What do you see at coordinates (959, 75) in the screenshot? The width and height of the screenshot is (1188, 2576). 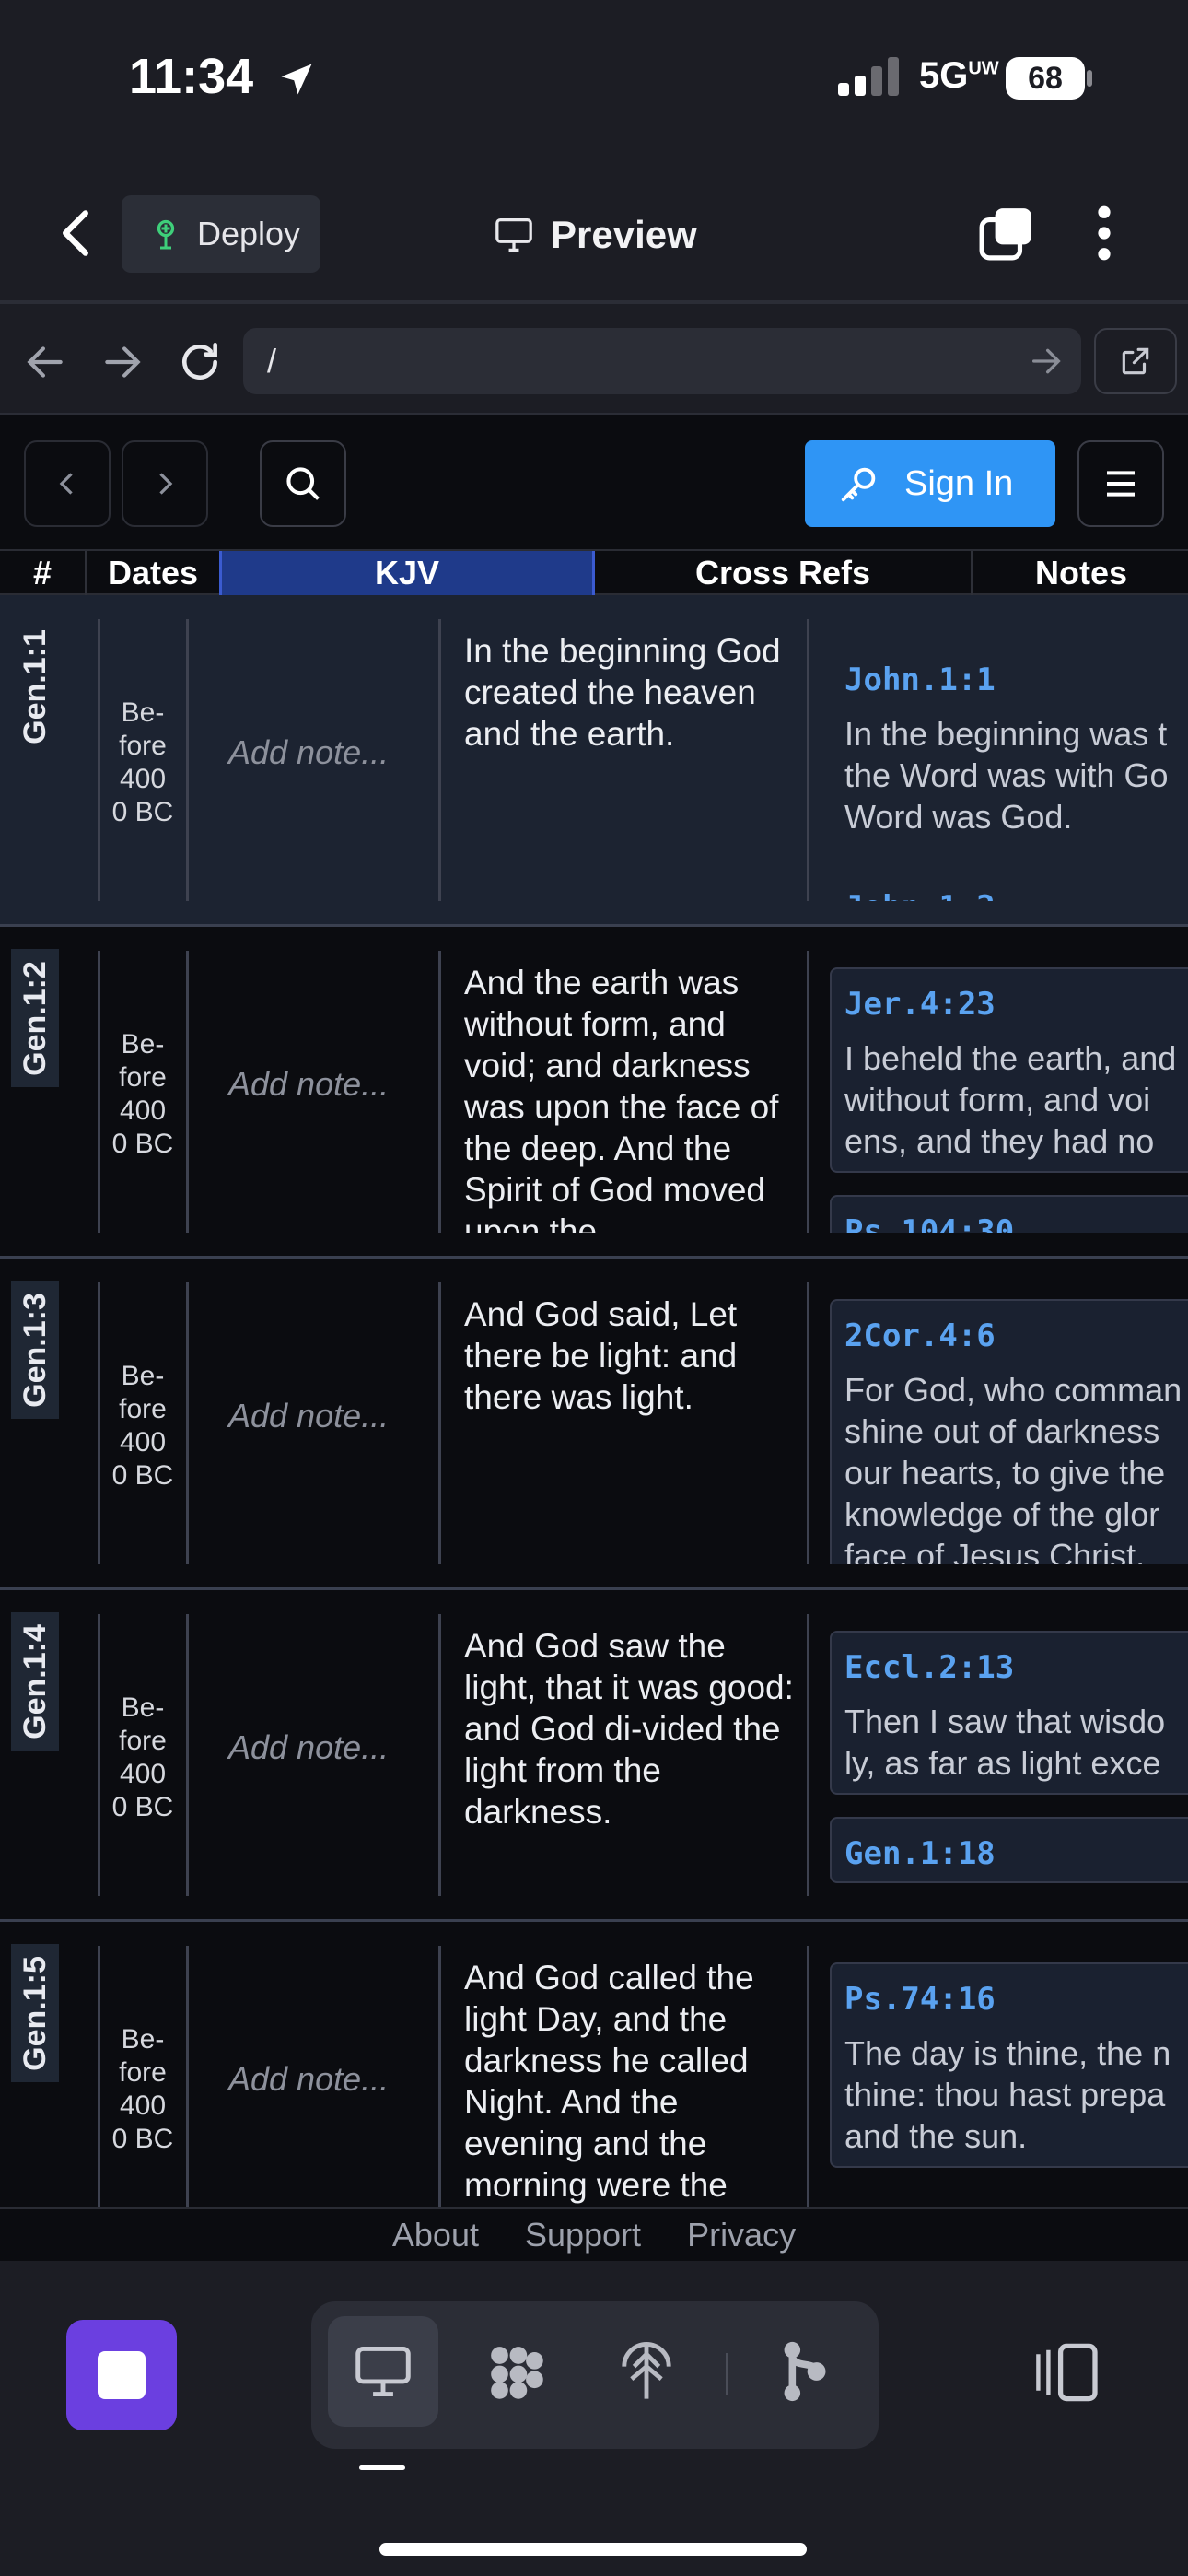 I see `network-type: 5GUW` at bounding box center [959, 75].